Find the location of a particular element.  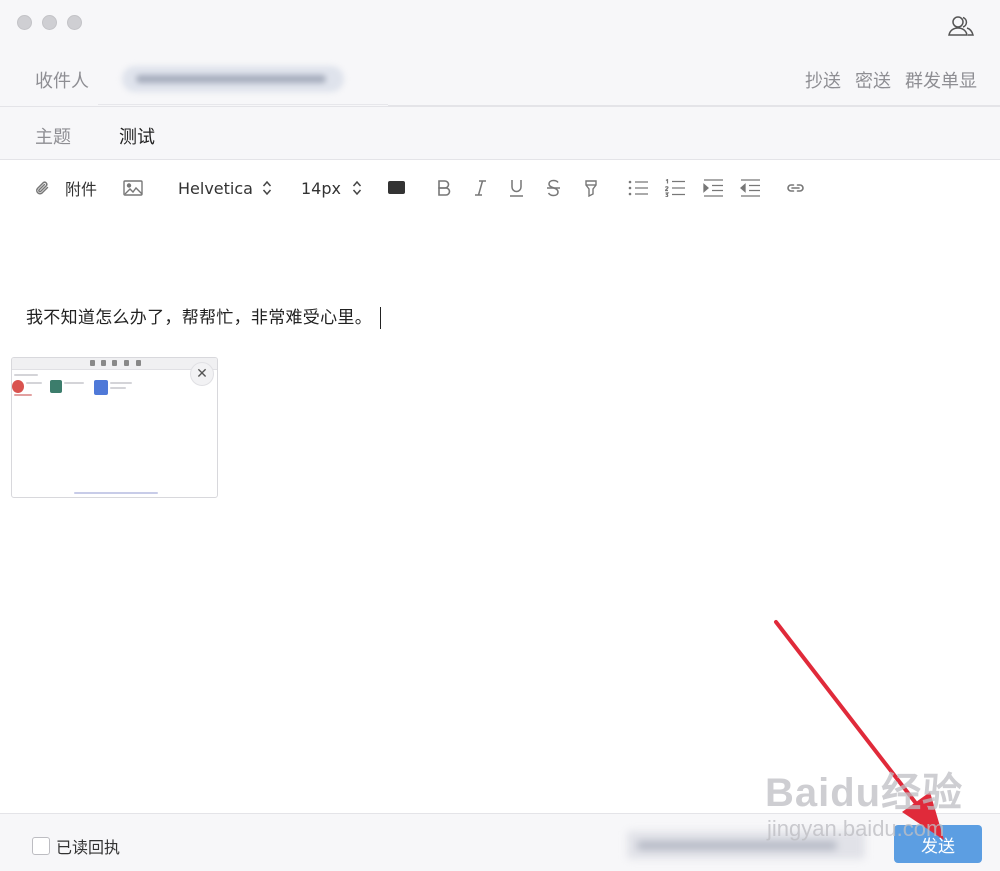

text-color-button is located at coordinates (396, 188).